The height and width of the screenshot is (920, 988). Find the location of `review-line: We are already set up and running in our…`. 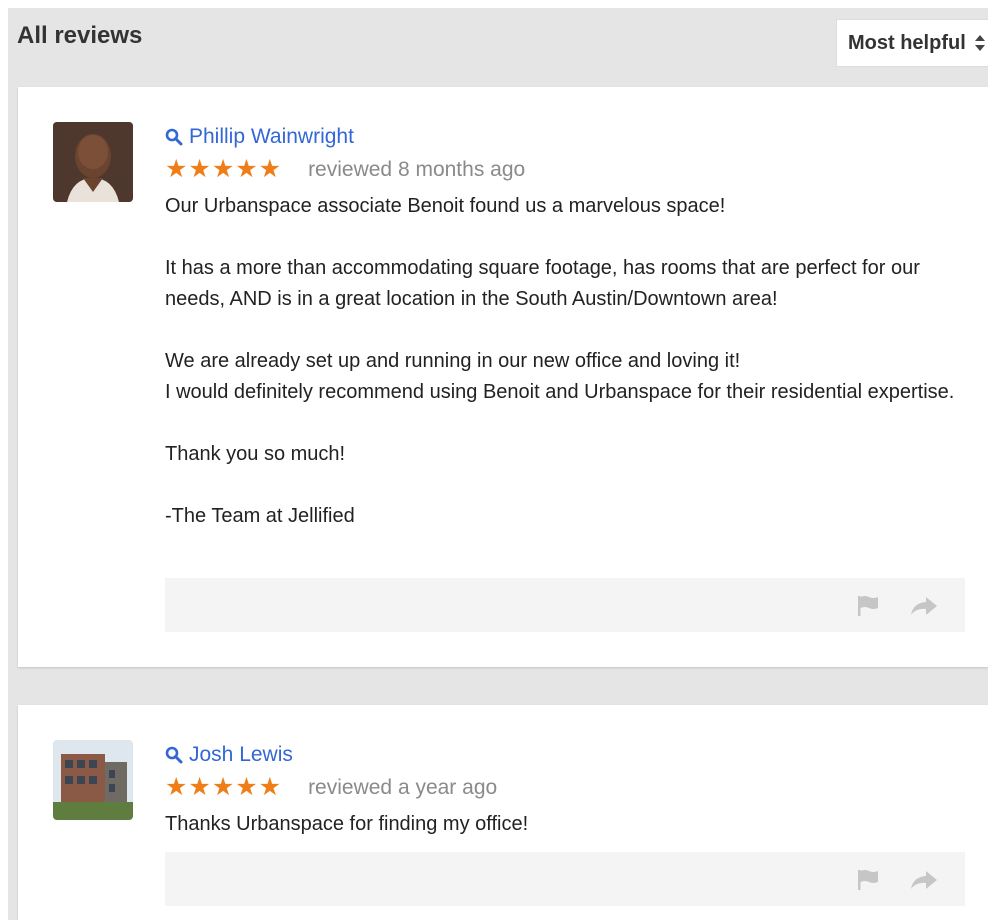

review-line: We are already set up and running in our… is located at coordinates (453, 361).